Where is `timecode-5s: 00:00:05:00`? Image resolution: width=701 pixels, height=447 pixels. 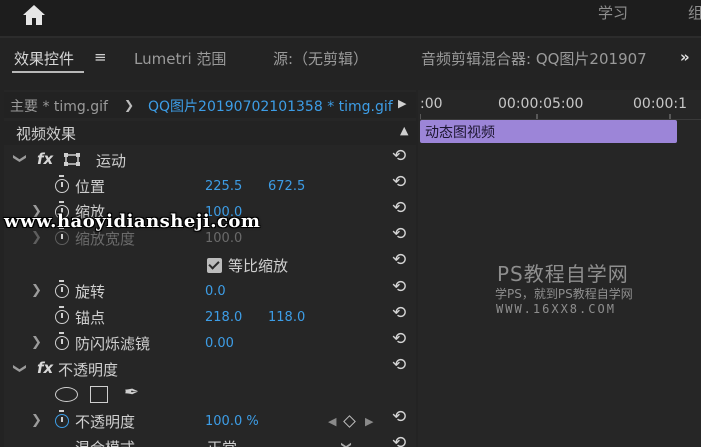 timecode-5s: 00:00:05:00 is located at coordinates (541, 104).